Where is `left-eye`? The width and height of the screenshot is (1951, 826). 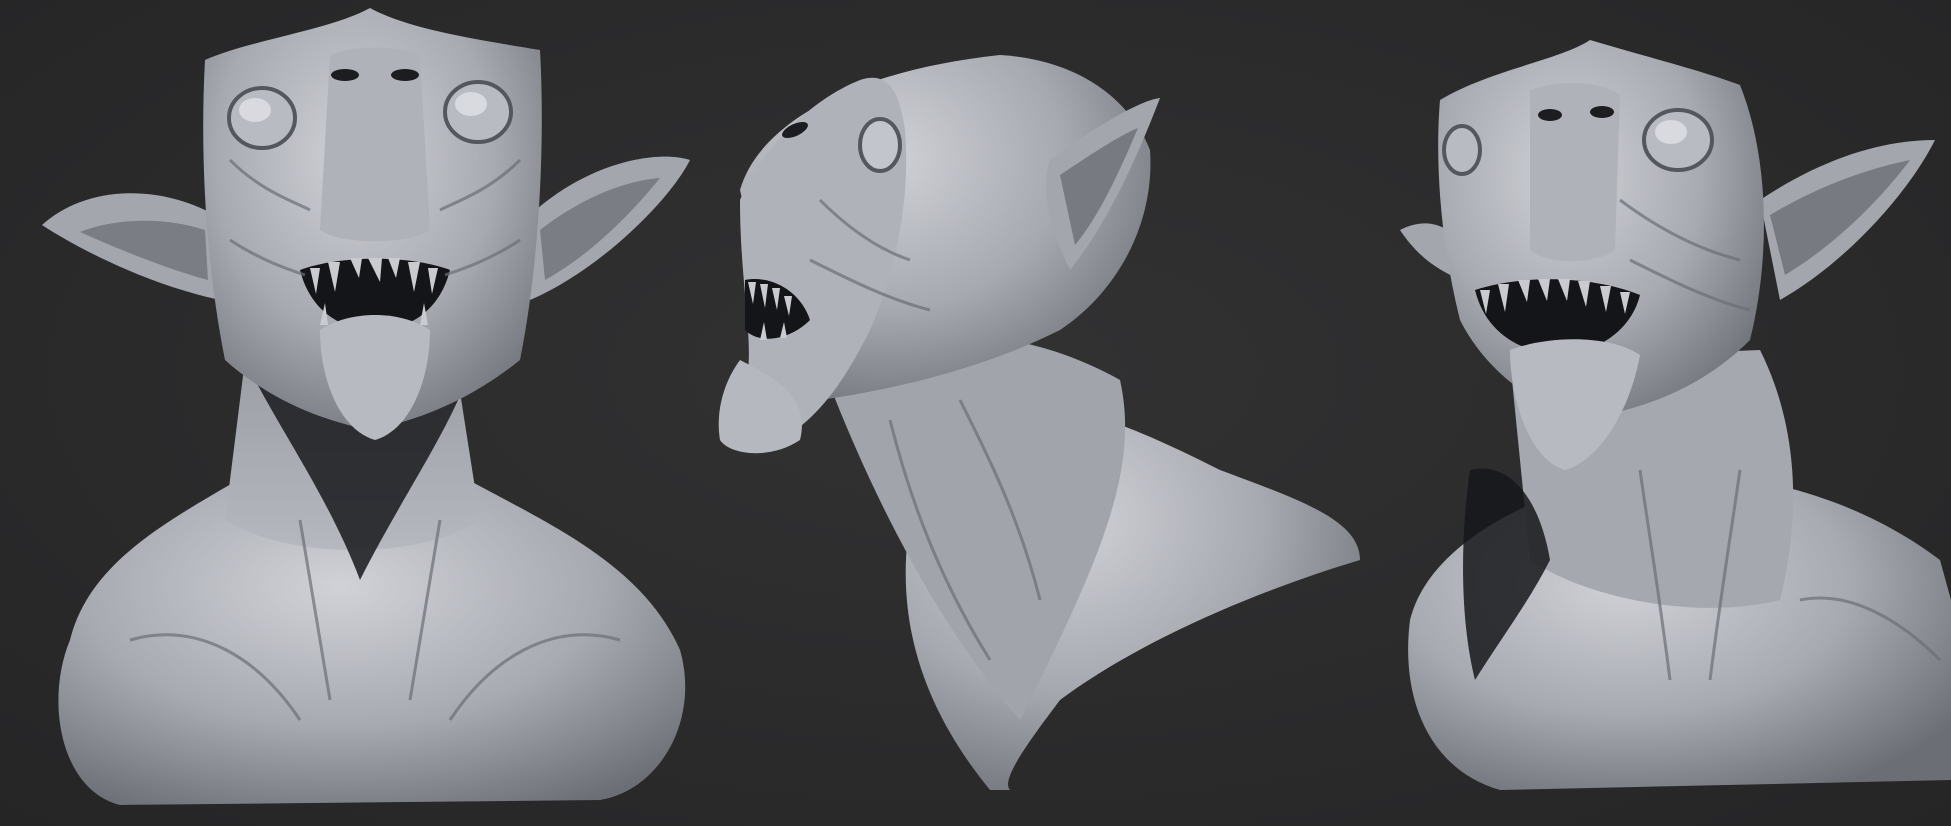 left-eye is located at coordinates (1462, 150).